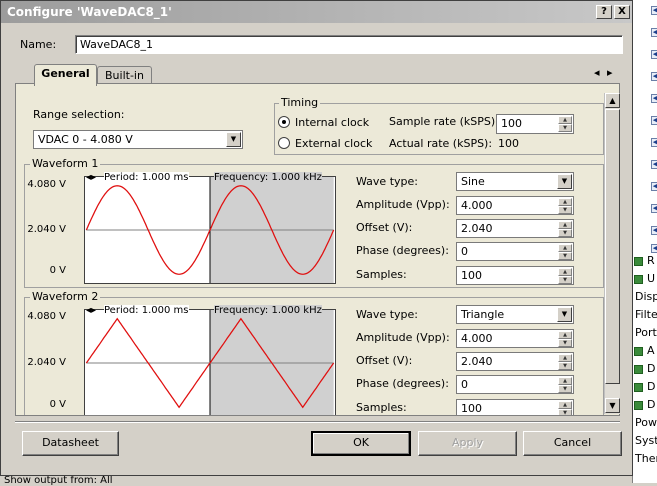  I want to click on wave-2-samples-value: 100, so click(471, 408).